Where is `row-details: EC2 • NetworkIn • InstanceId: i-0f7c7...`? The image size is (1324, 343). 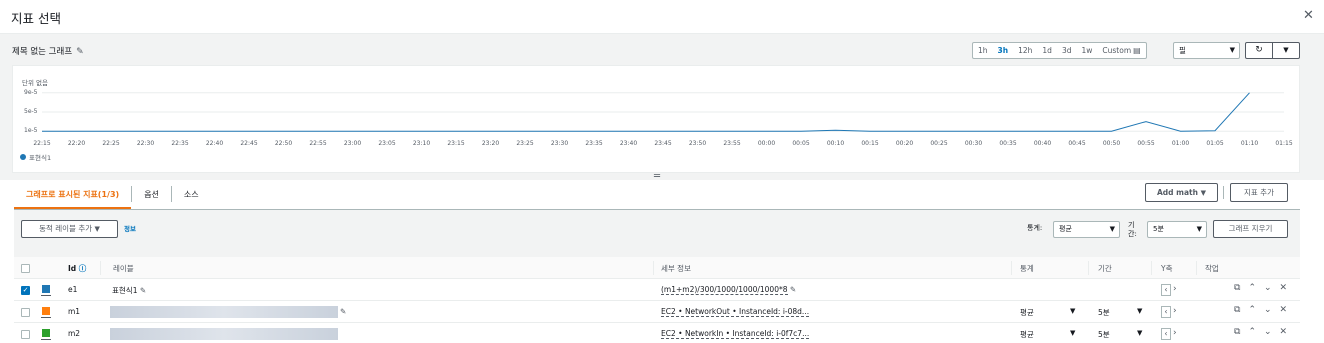
row-details: EC2 • NetworkIn • InstanceId: i-0f7c7... is located at coordinates (735, 334).